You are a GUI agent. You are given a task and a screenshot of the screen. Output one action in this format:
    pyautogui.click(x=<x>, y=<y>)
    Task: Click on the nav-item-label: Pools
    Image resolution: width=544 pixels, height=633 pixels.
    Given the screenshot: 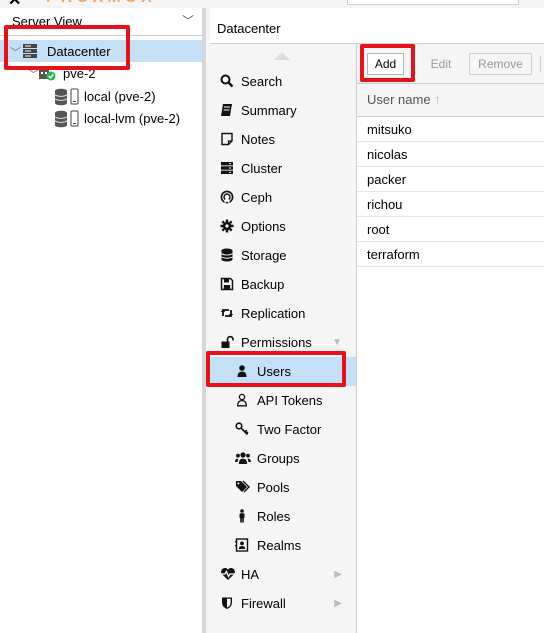 What is the action you would take?
    pyautogui.click(x=273, y=487)
    